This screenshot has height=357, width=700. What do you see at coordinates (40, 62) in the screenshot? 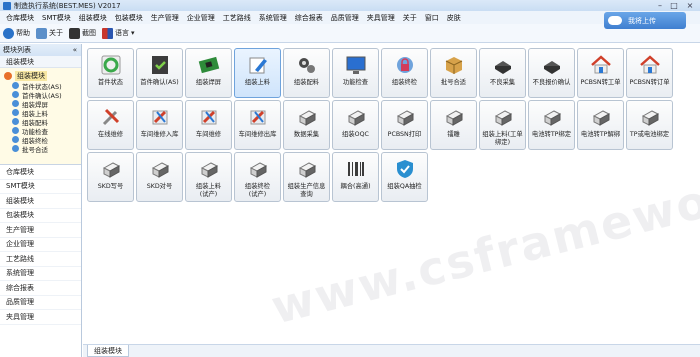
I see `sidebar-section-header: 组装模块` at bounding box center [40, 62].